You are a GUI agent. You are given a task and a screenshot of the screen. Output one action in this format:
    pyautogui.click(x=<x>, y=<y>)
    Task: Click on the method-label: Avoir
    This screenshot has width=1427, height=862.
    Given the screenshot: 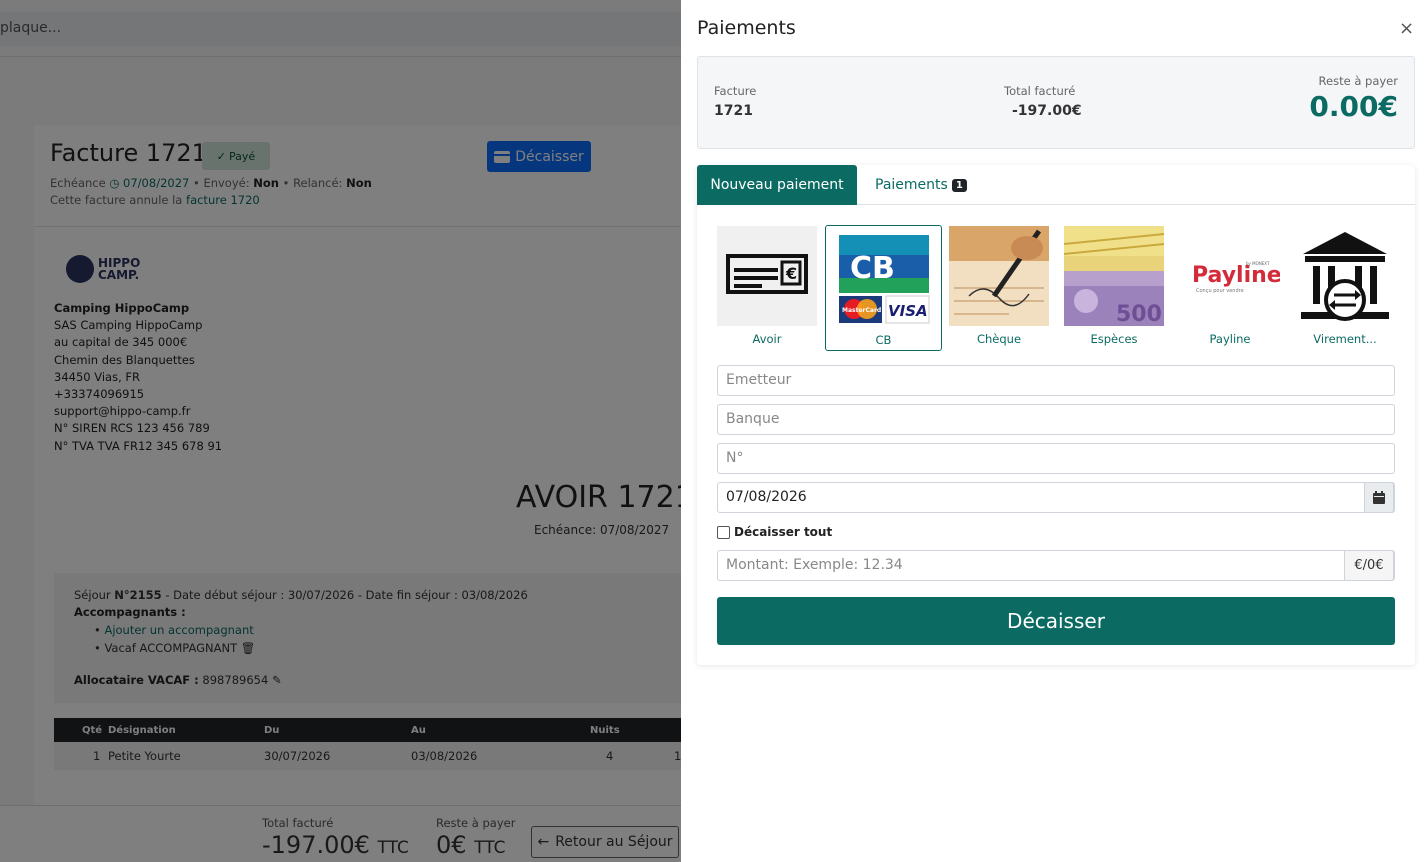 What is the action you would take?
    pyautogui.click(x=767, y=339)
    